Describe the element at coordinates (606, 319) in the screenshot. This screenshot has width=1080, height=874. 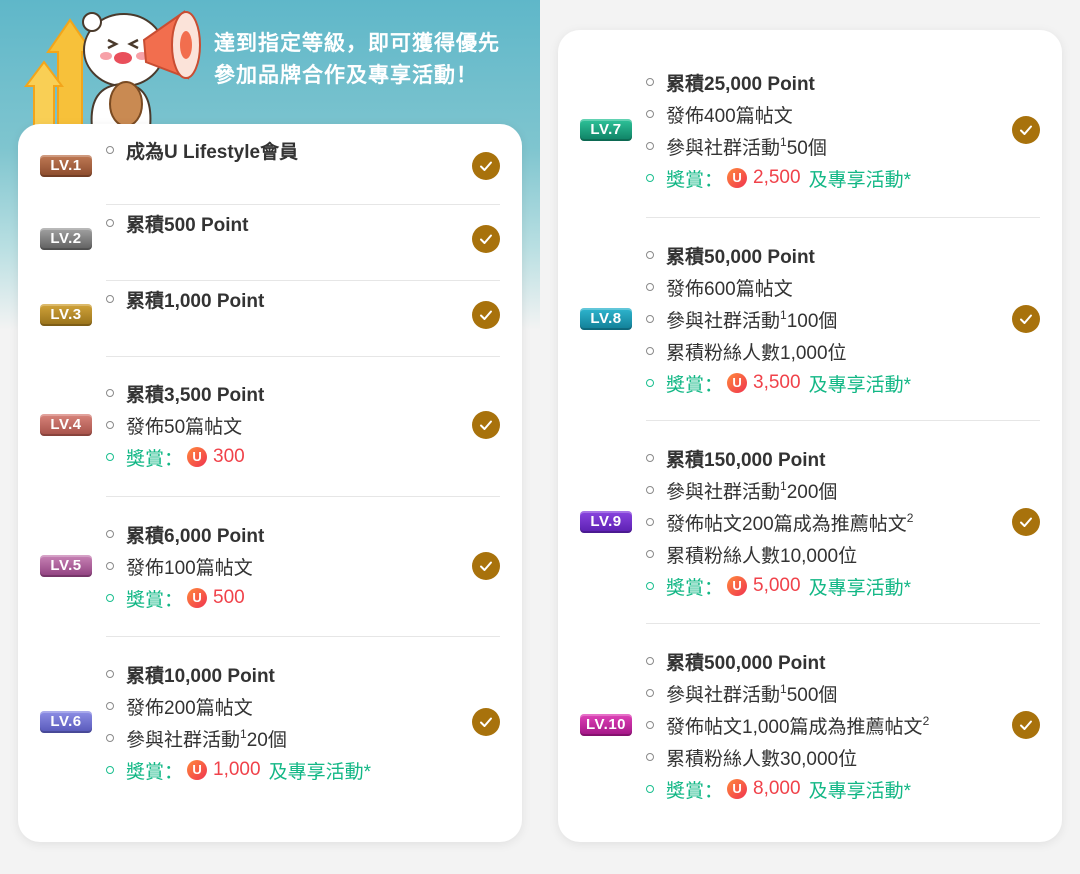
I see `level-badge: LV.8` at that location.